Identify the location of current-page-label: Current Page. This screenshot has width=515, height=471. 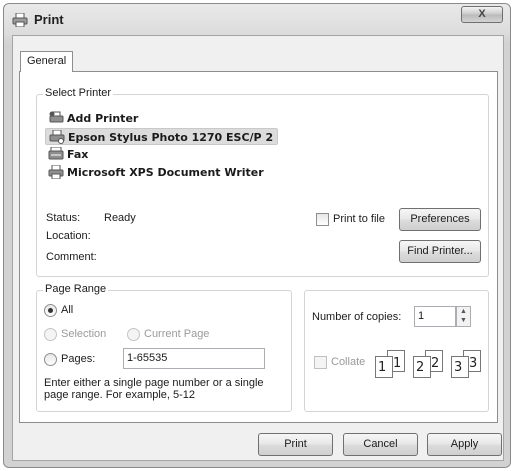
(176, 334).